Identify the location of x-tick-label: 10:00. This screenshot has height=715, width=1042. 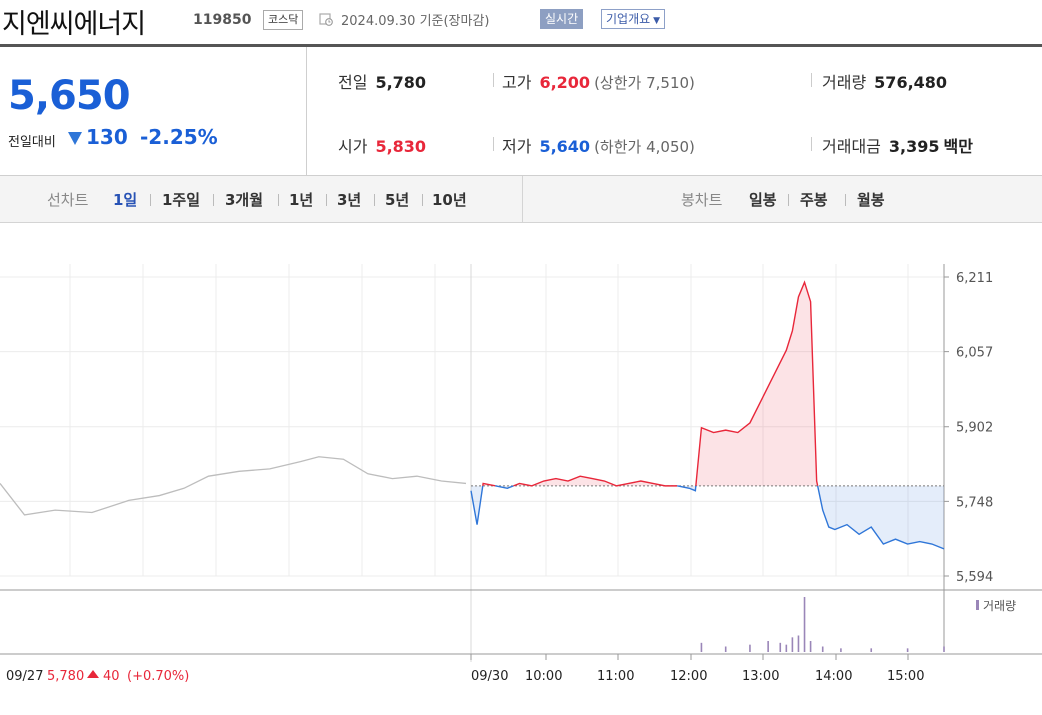
(543, 676).